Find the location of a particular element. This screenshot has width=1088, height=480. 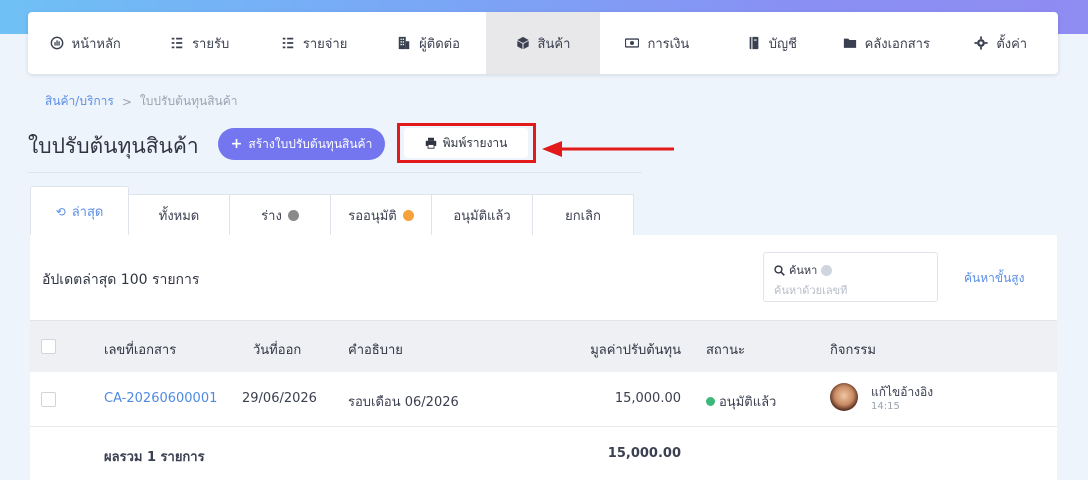

nav-item-finance: การเงิน is located at coordinates (657, 43).